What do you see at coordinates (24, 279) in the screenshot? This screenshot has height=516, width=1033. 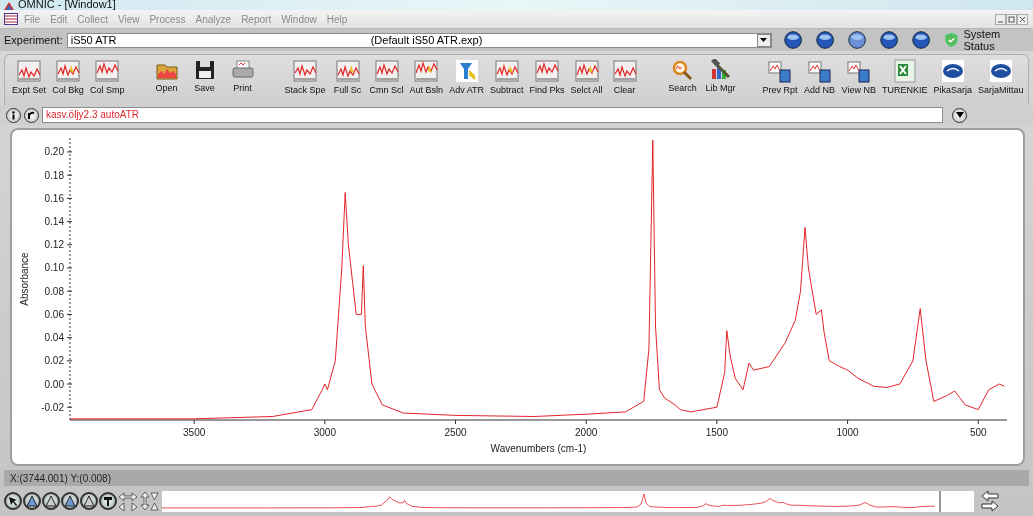 I see `y-axis-title: Absorbance` at bounding box center [24, 279].